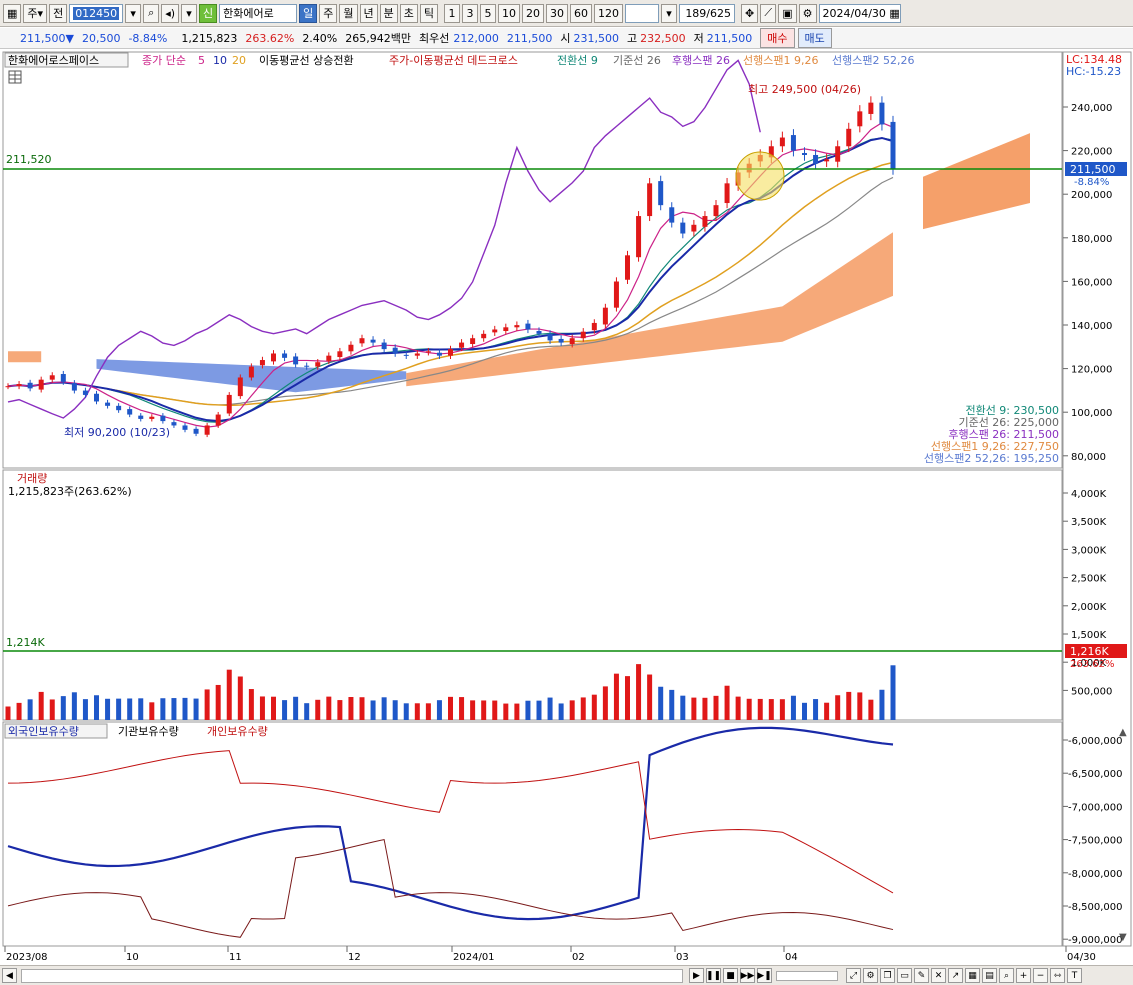 This screenshot has height=985, width=1133. I want to click on search-icon: ⌕, so click(151, 13).